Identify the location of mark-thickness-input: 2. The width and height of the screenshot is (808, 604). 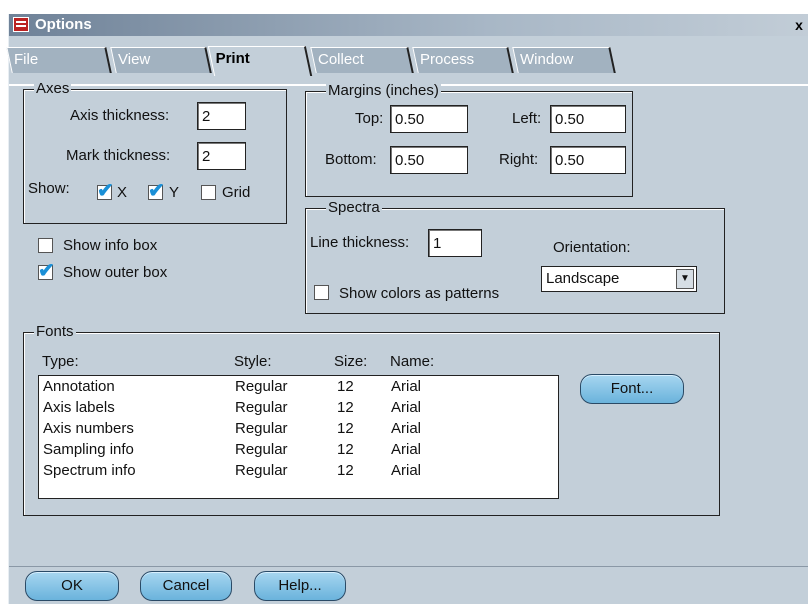
(221, 156).